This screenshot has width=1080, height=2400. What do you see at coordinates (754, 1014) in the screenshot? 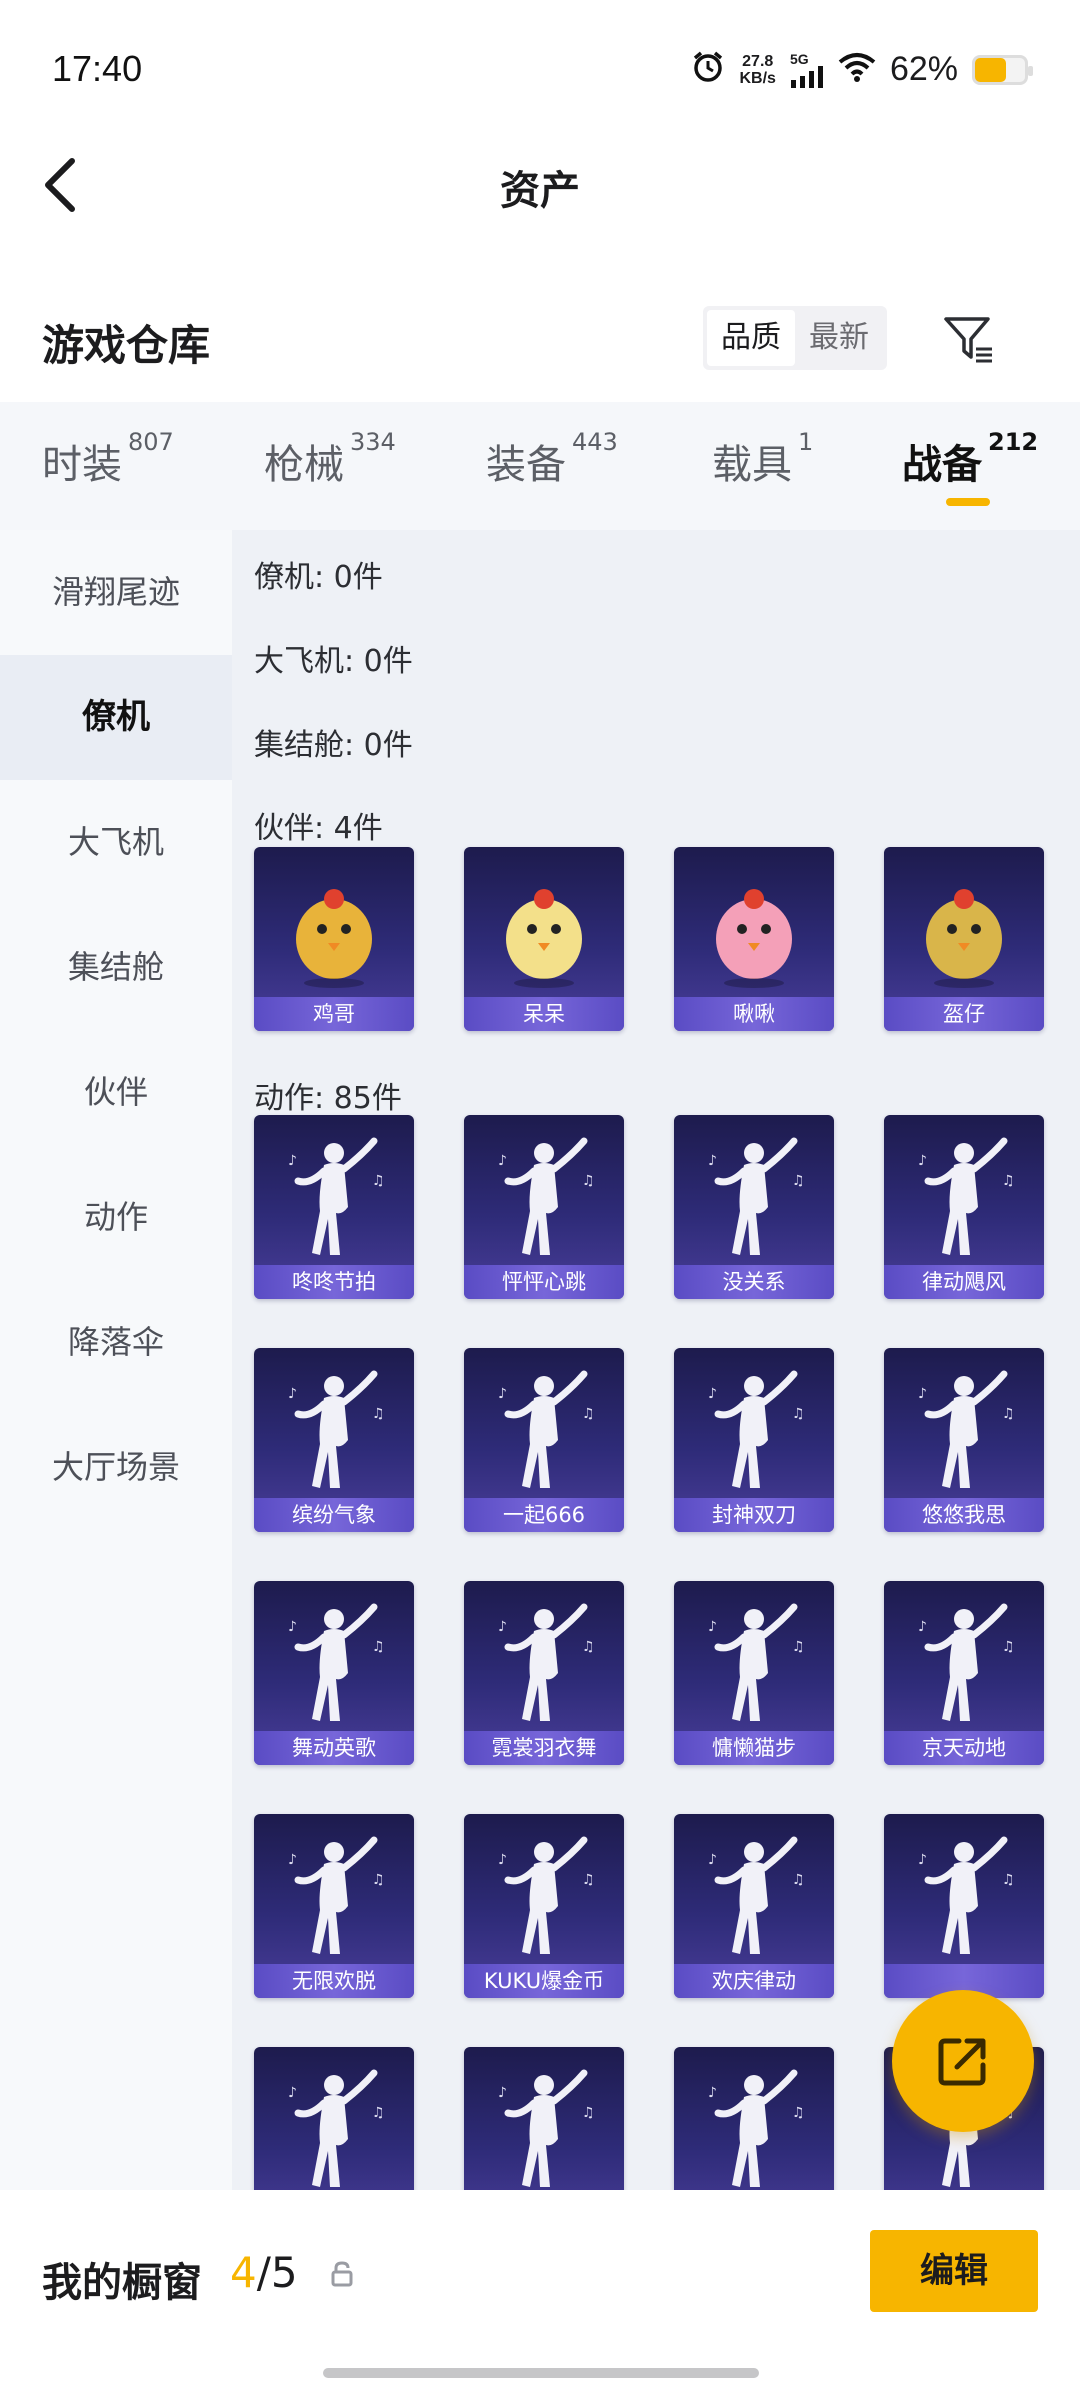
I see `partner-name: 啾啾` at bounding box center [754, 1014].